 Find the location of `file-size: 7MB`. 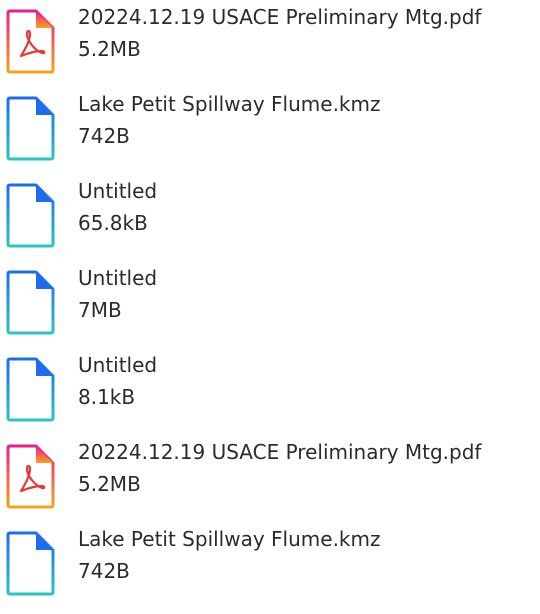

file-size: 7MB is located at coordinates (100, 310).